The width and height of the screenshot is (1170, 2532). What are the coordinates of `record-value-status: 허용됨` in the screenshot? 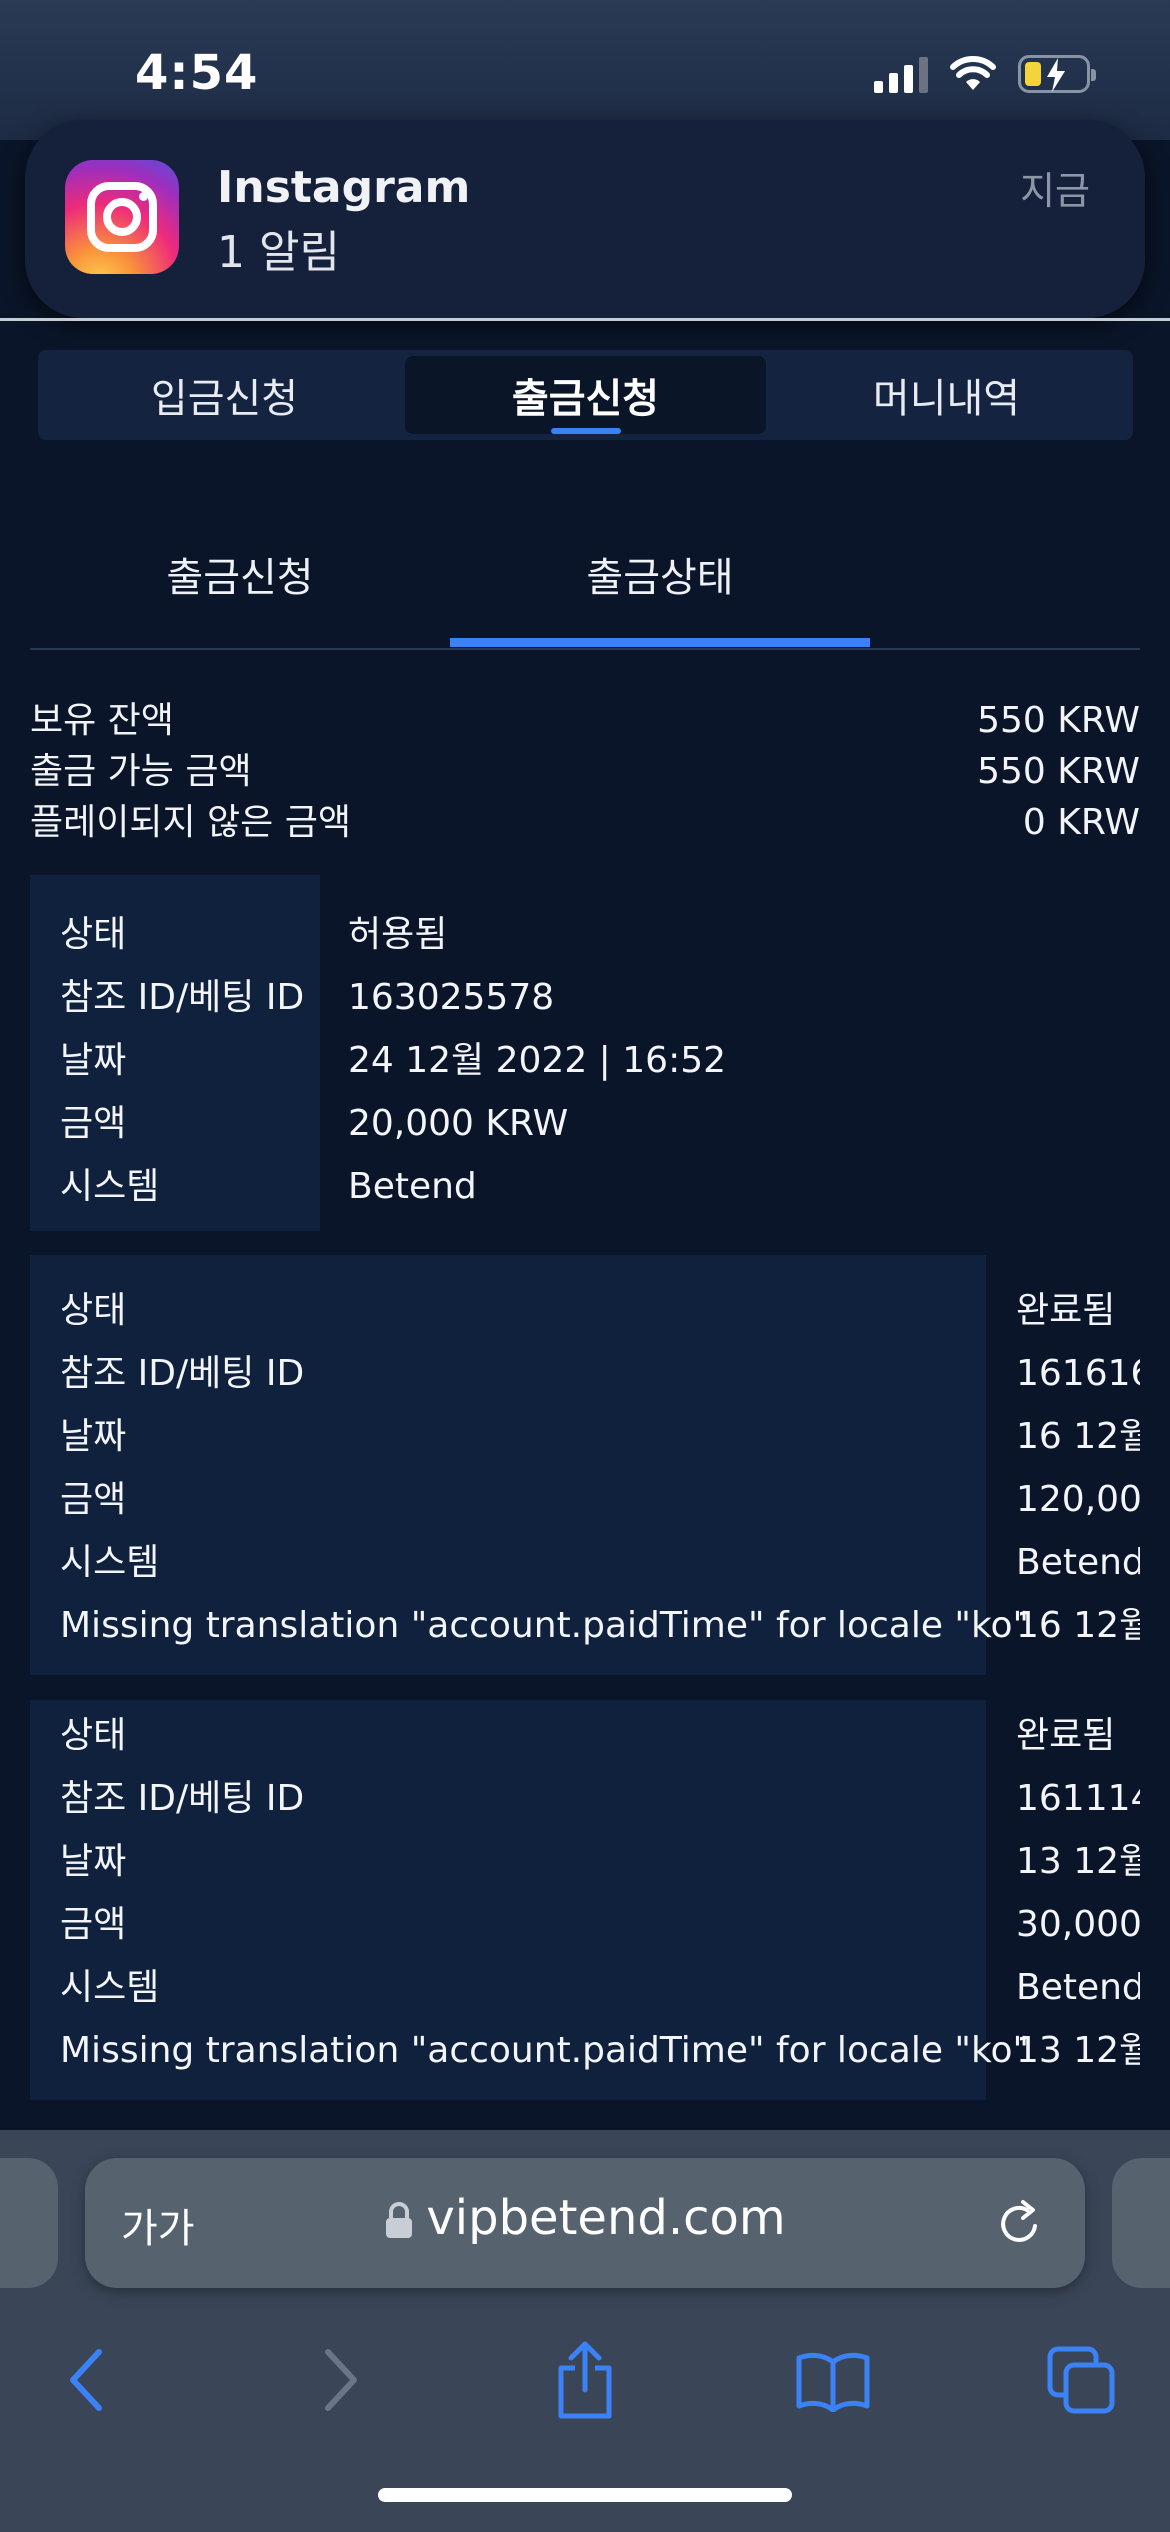 It's located at (398, 934).